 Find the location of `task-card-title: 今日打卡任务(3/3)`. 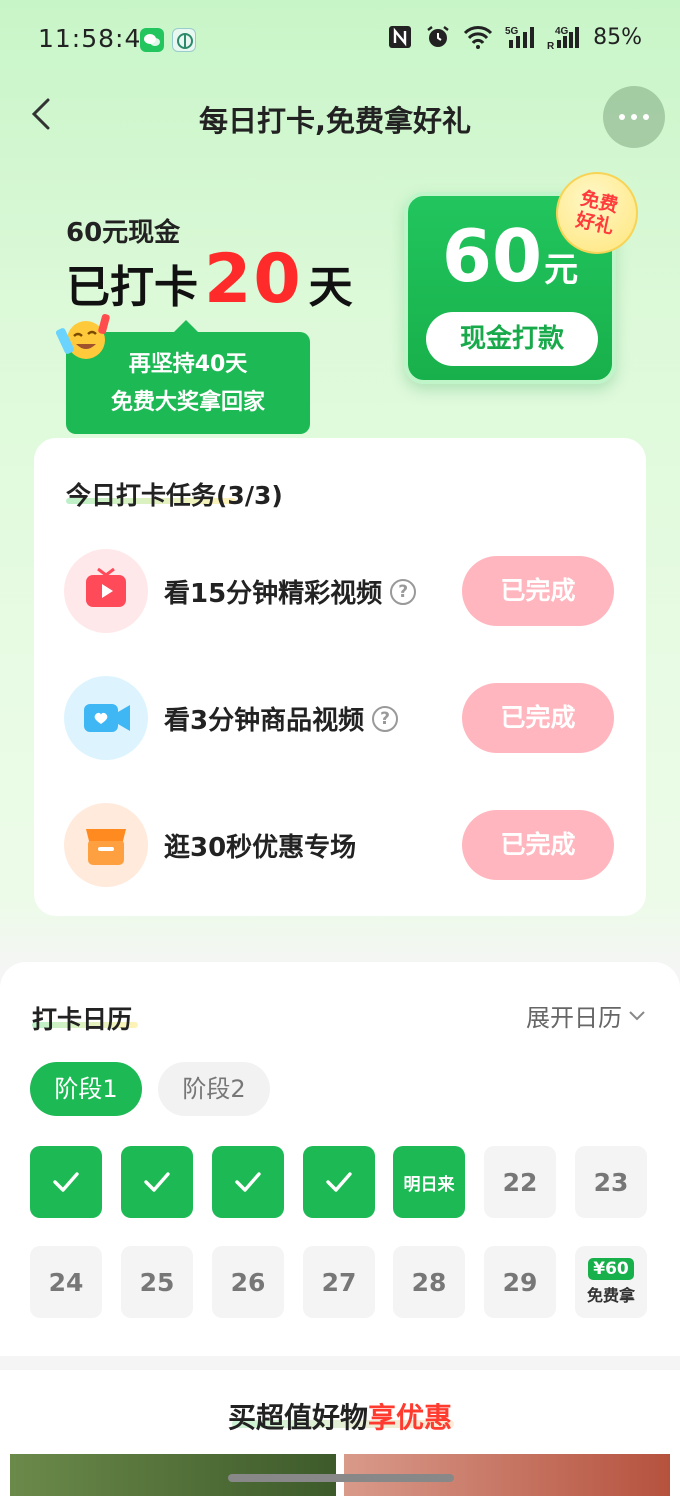

task-card-title: 今日打卡任务(3/3) is located at coordinates (174, 495).